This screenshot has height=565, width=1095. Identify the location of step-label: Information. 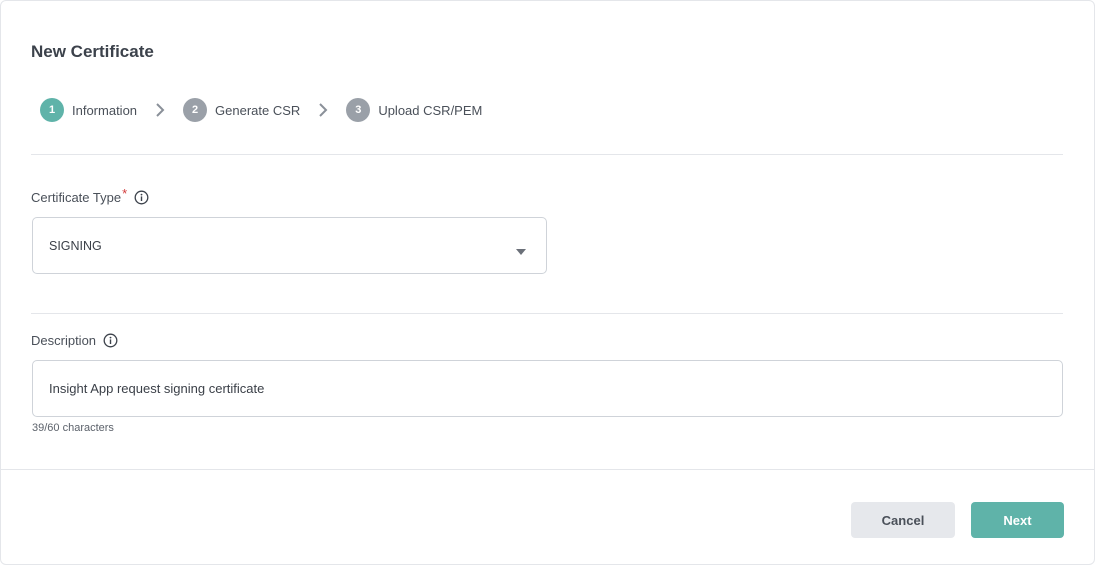
(105, 110).